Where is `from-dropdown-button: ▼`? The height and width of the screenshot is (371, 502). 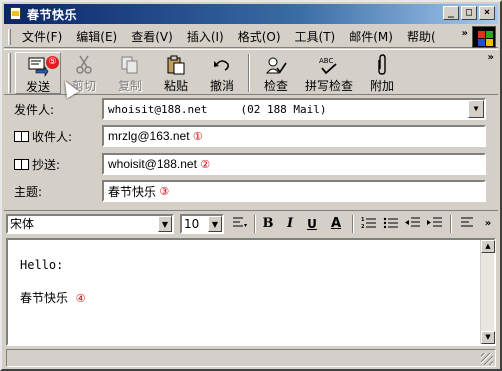
from-dropdown-button: ▼ is located at coordinates (476, 109).